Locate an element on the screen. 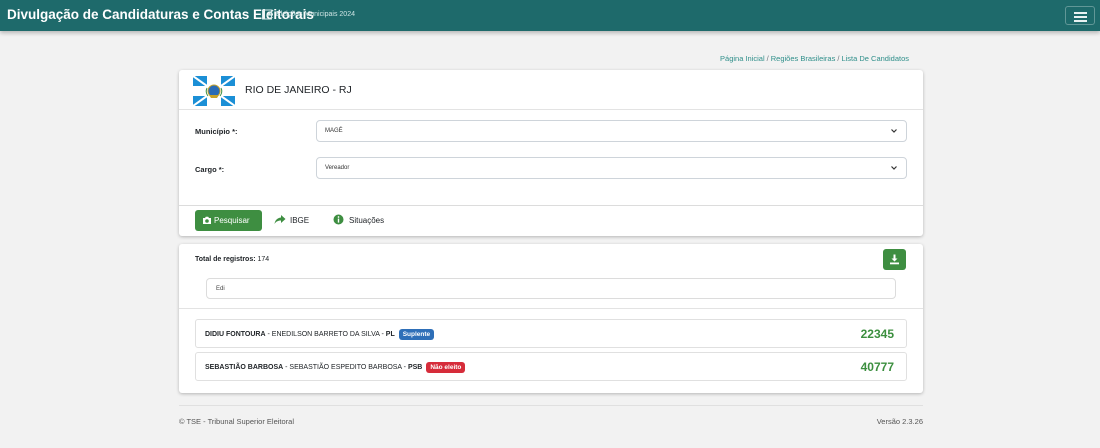  candidate-number: 22345 is located at coordinates (877, 334).